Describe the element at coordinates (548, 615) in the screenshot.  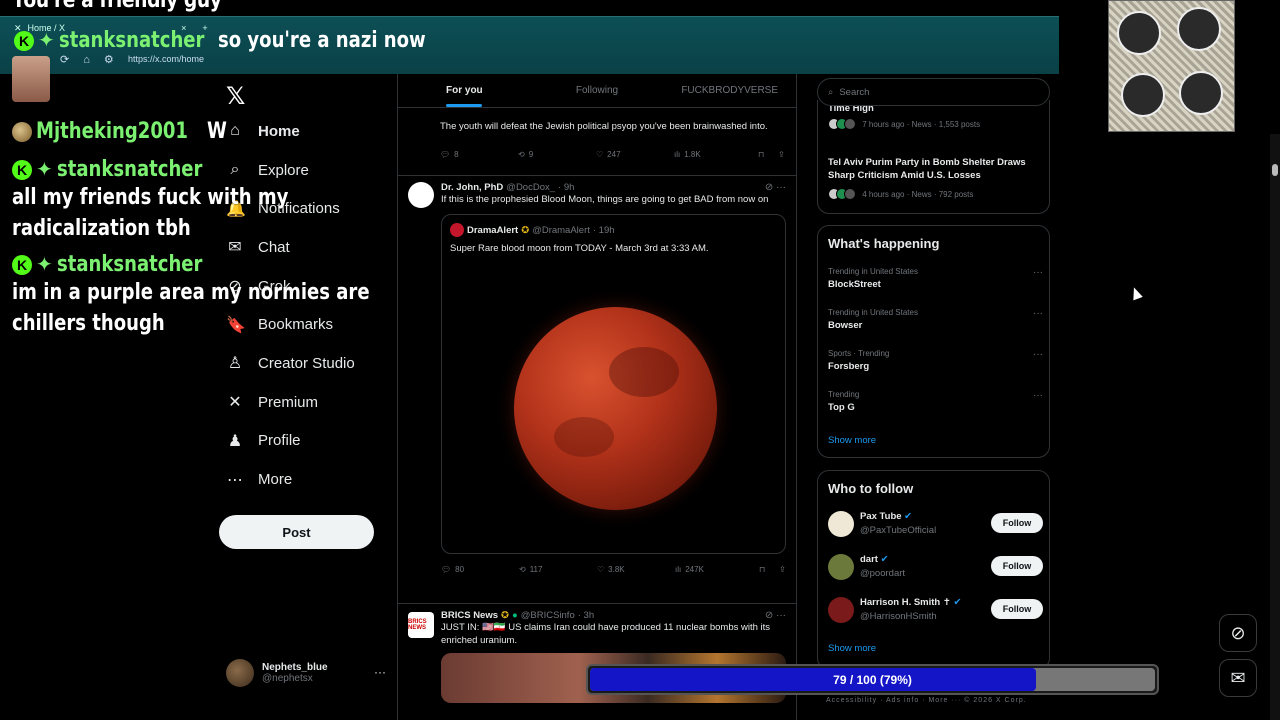
I see `author-handle: @BRICSinfo` at that location.